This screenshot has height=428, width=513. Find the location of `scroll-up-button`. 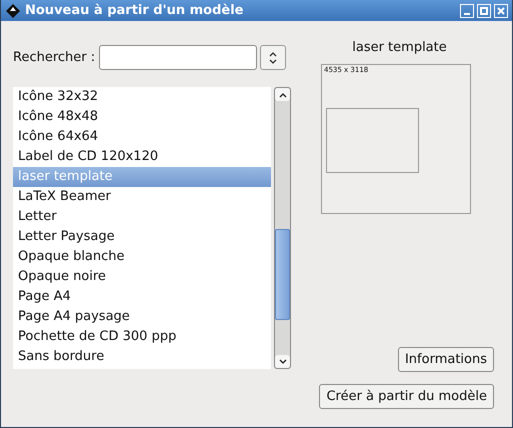

scroll-up-button is located at coordinates (282, 94).